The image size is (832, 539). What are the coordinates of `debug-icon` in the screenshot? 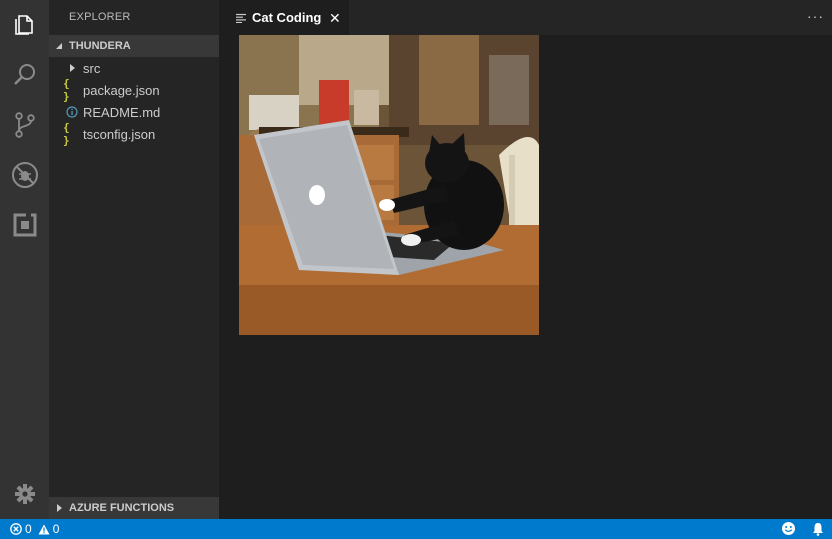 It's located at (24, 175).